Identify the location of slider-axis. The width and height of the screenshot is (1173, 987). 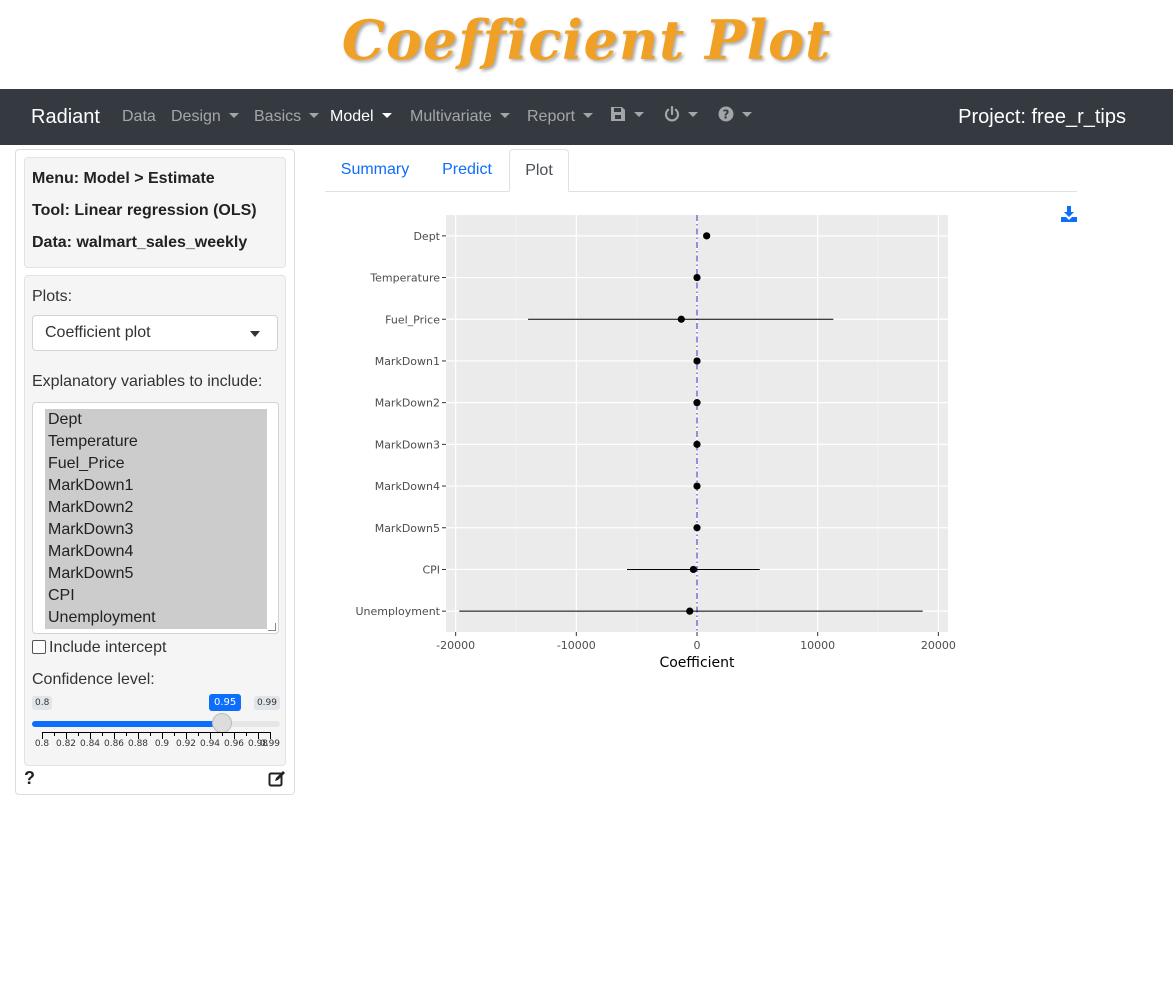
(156, 732).